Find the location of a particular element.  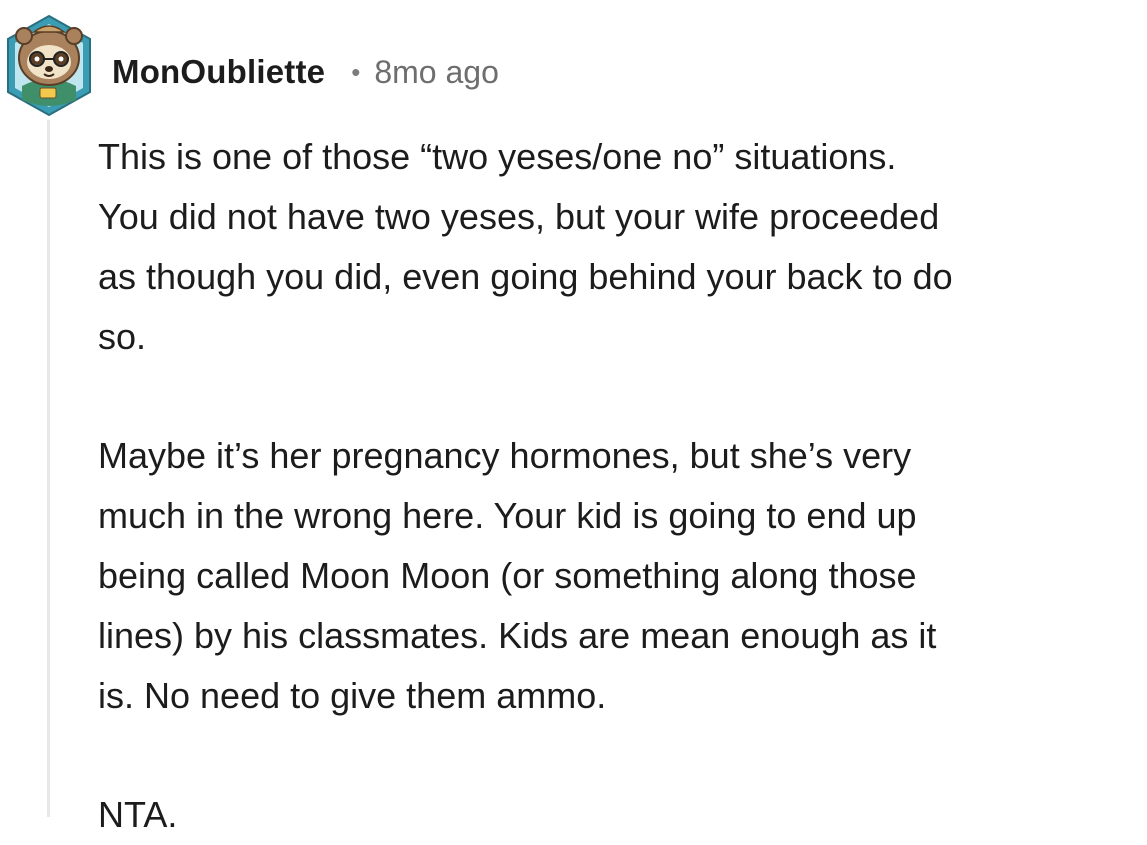

comment-header: MonOubliette • 8mo ago is located at coordinates (305, 72).